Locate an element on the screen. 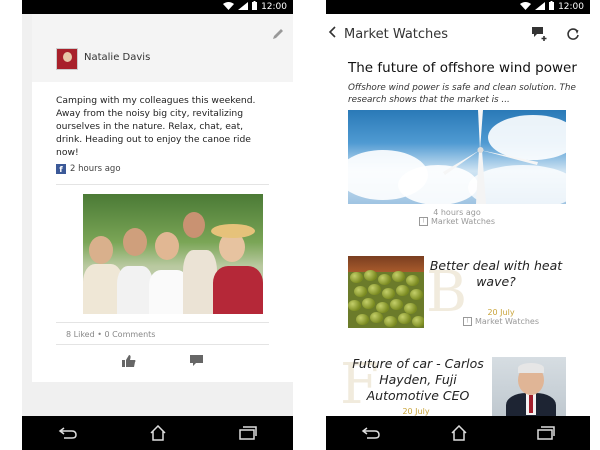 This screenshot has height=450, width=600. app-bar: Market Watches is located at coordinates (458, 34).